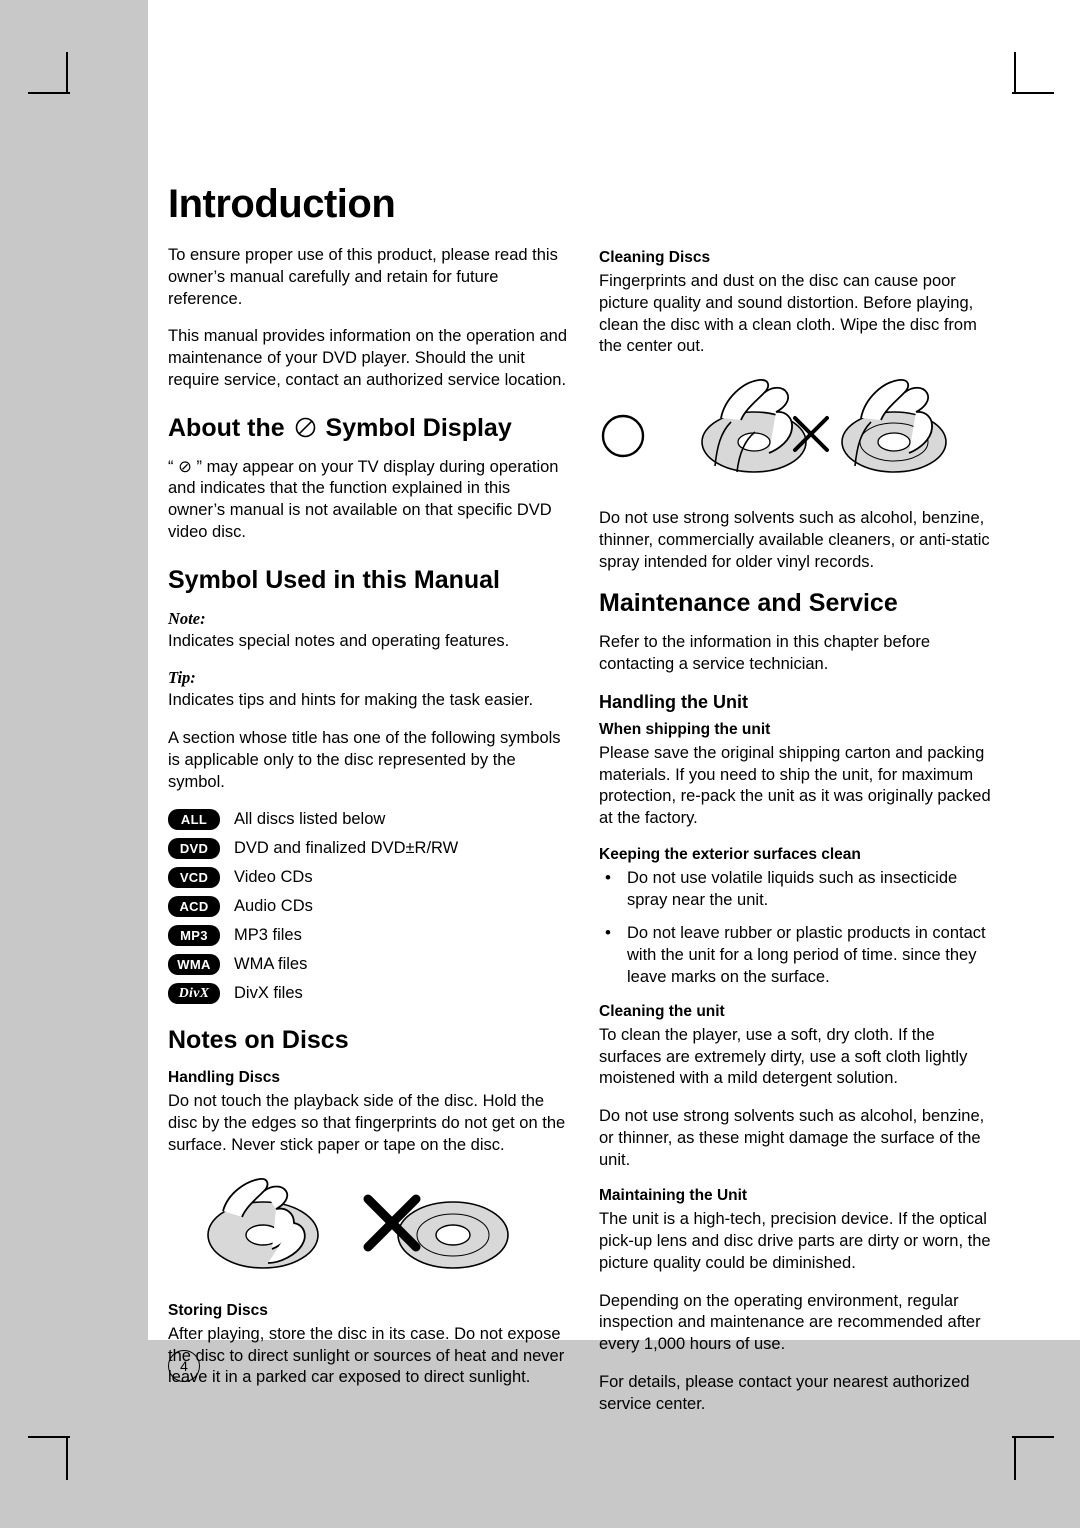  I want to click on crop-mark-bottom-left-vertical, so click(67, 1459).